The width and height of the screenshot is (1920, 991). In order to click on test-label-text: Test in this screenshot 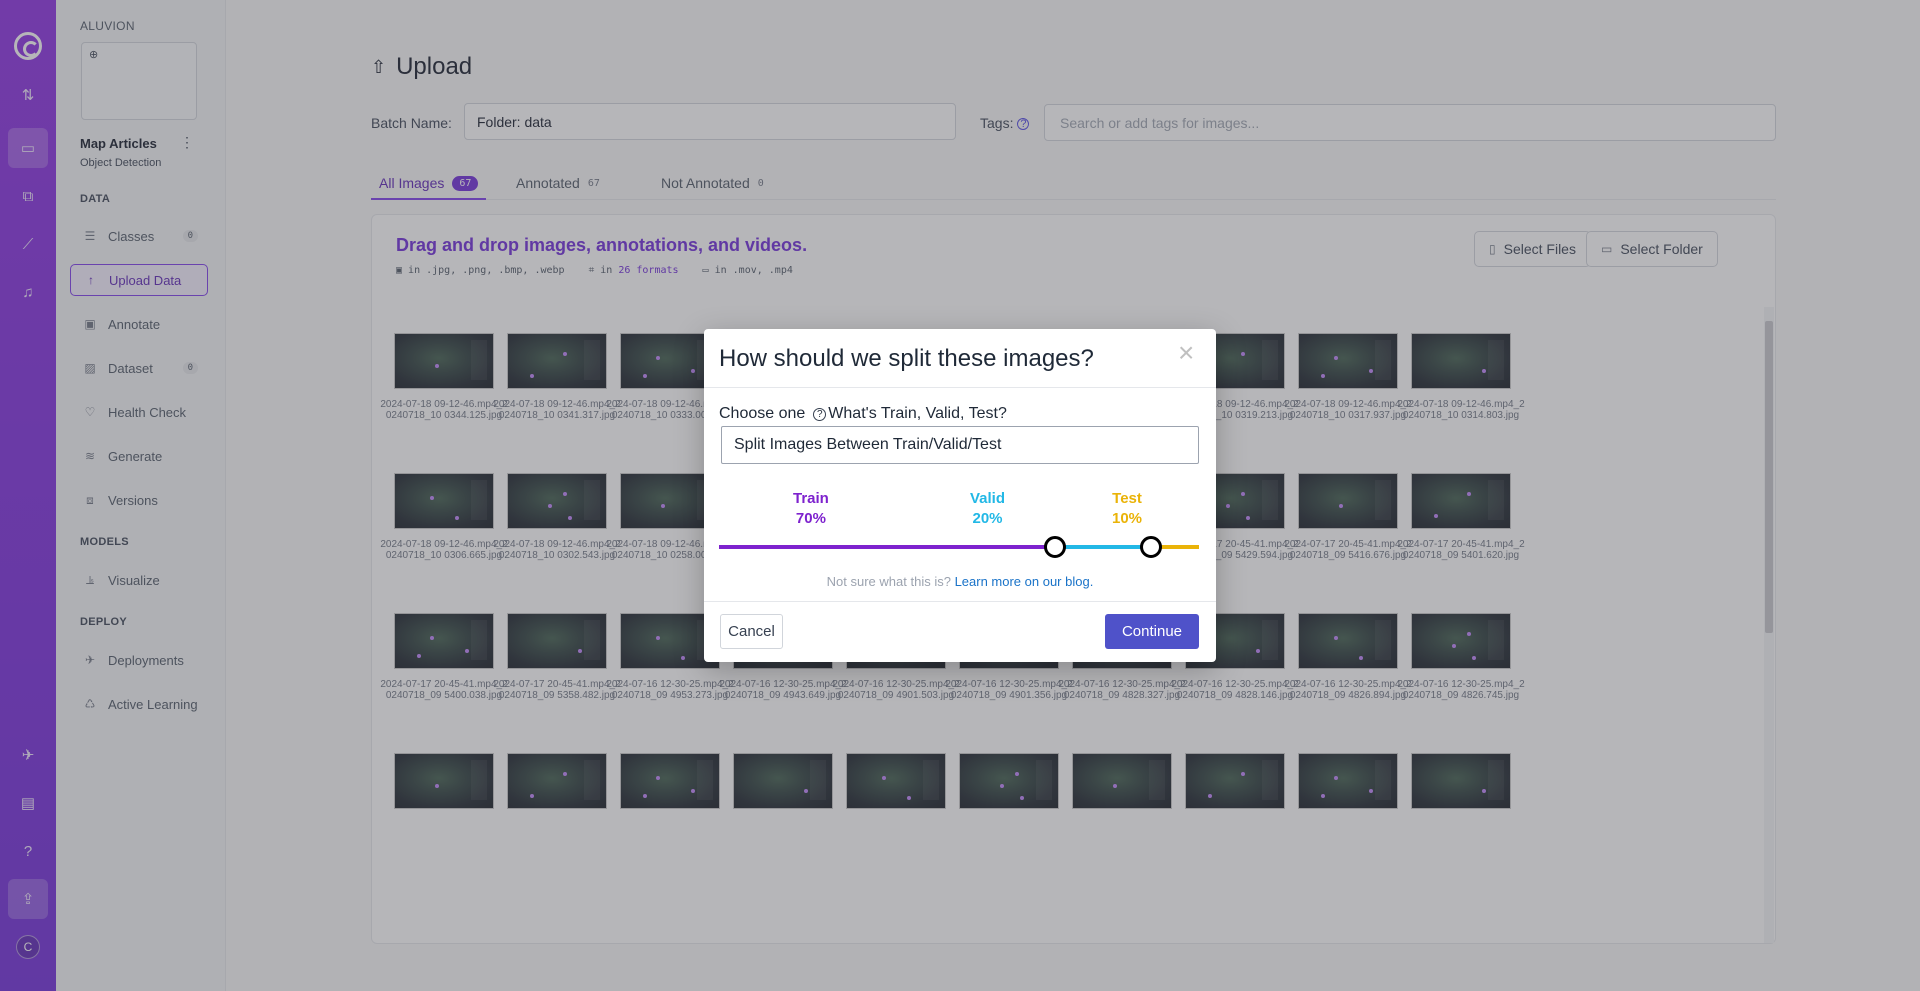, I will do `click(1127, 498)`.